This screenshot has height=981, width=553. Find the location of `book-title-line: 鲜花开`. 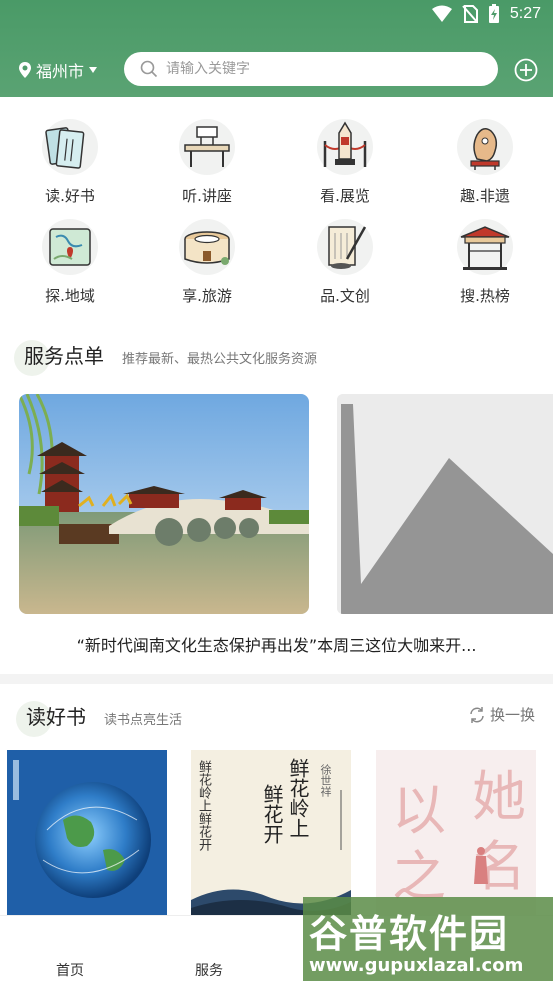

book-title-line: 鲜花开 is located at coordinates (203, 831).